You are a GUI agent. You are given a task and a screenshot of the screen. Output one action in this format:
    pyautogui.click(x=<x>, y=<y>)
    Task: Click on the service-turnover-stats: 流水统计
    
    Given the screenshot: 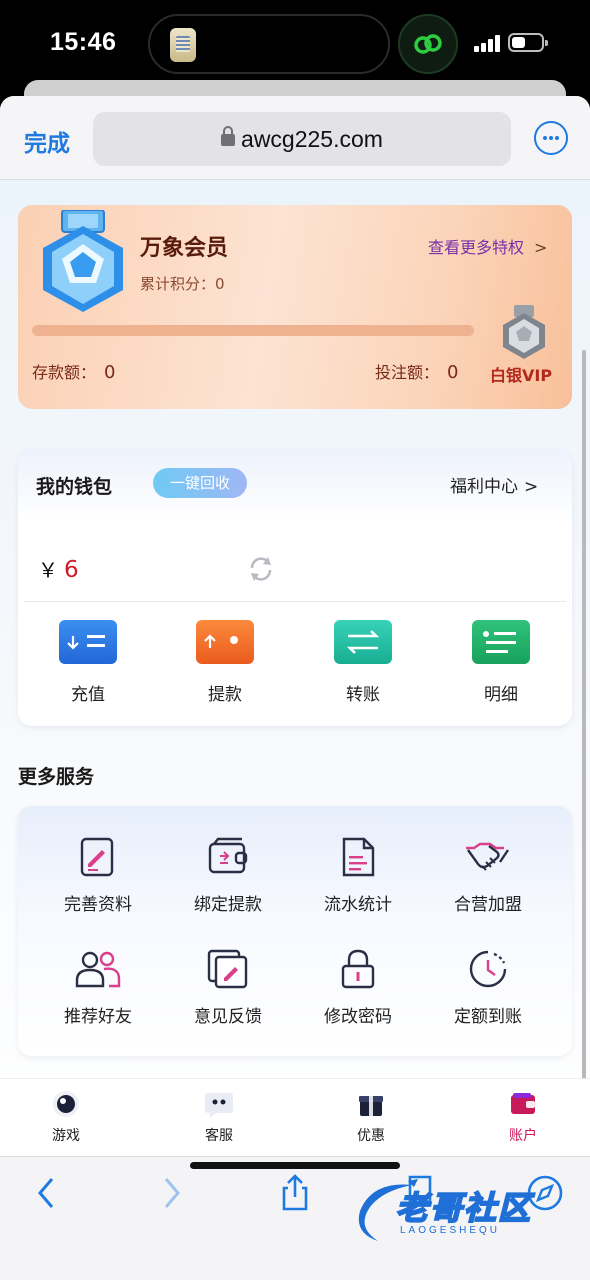 What is the action you would take?
    pyautogui.click(x=358, y=875)
    